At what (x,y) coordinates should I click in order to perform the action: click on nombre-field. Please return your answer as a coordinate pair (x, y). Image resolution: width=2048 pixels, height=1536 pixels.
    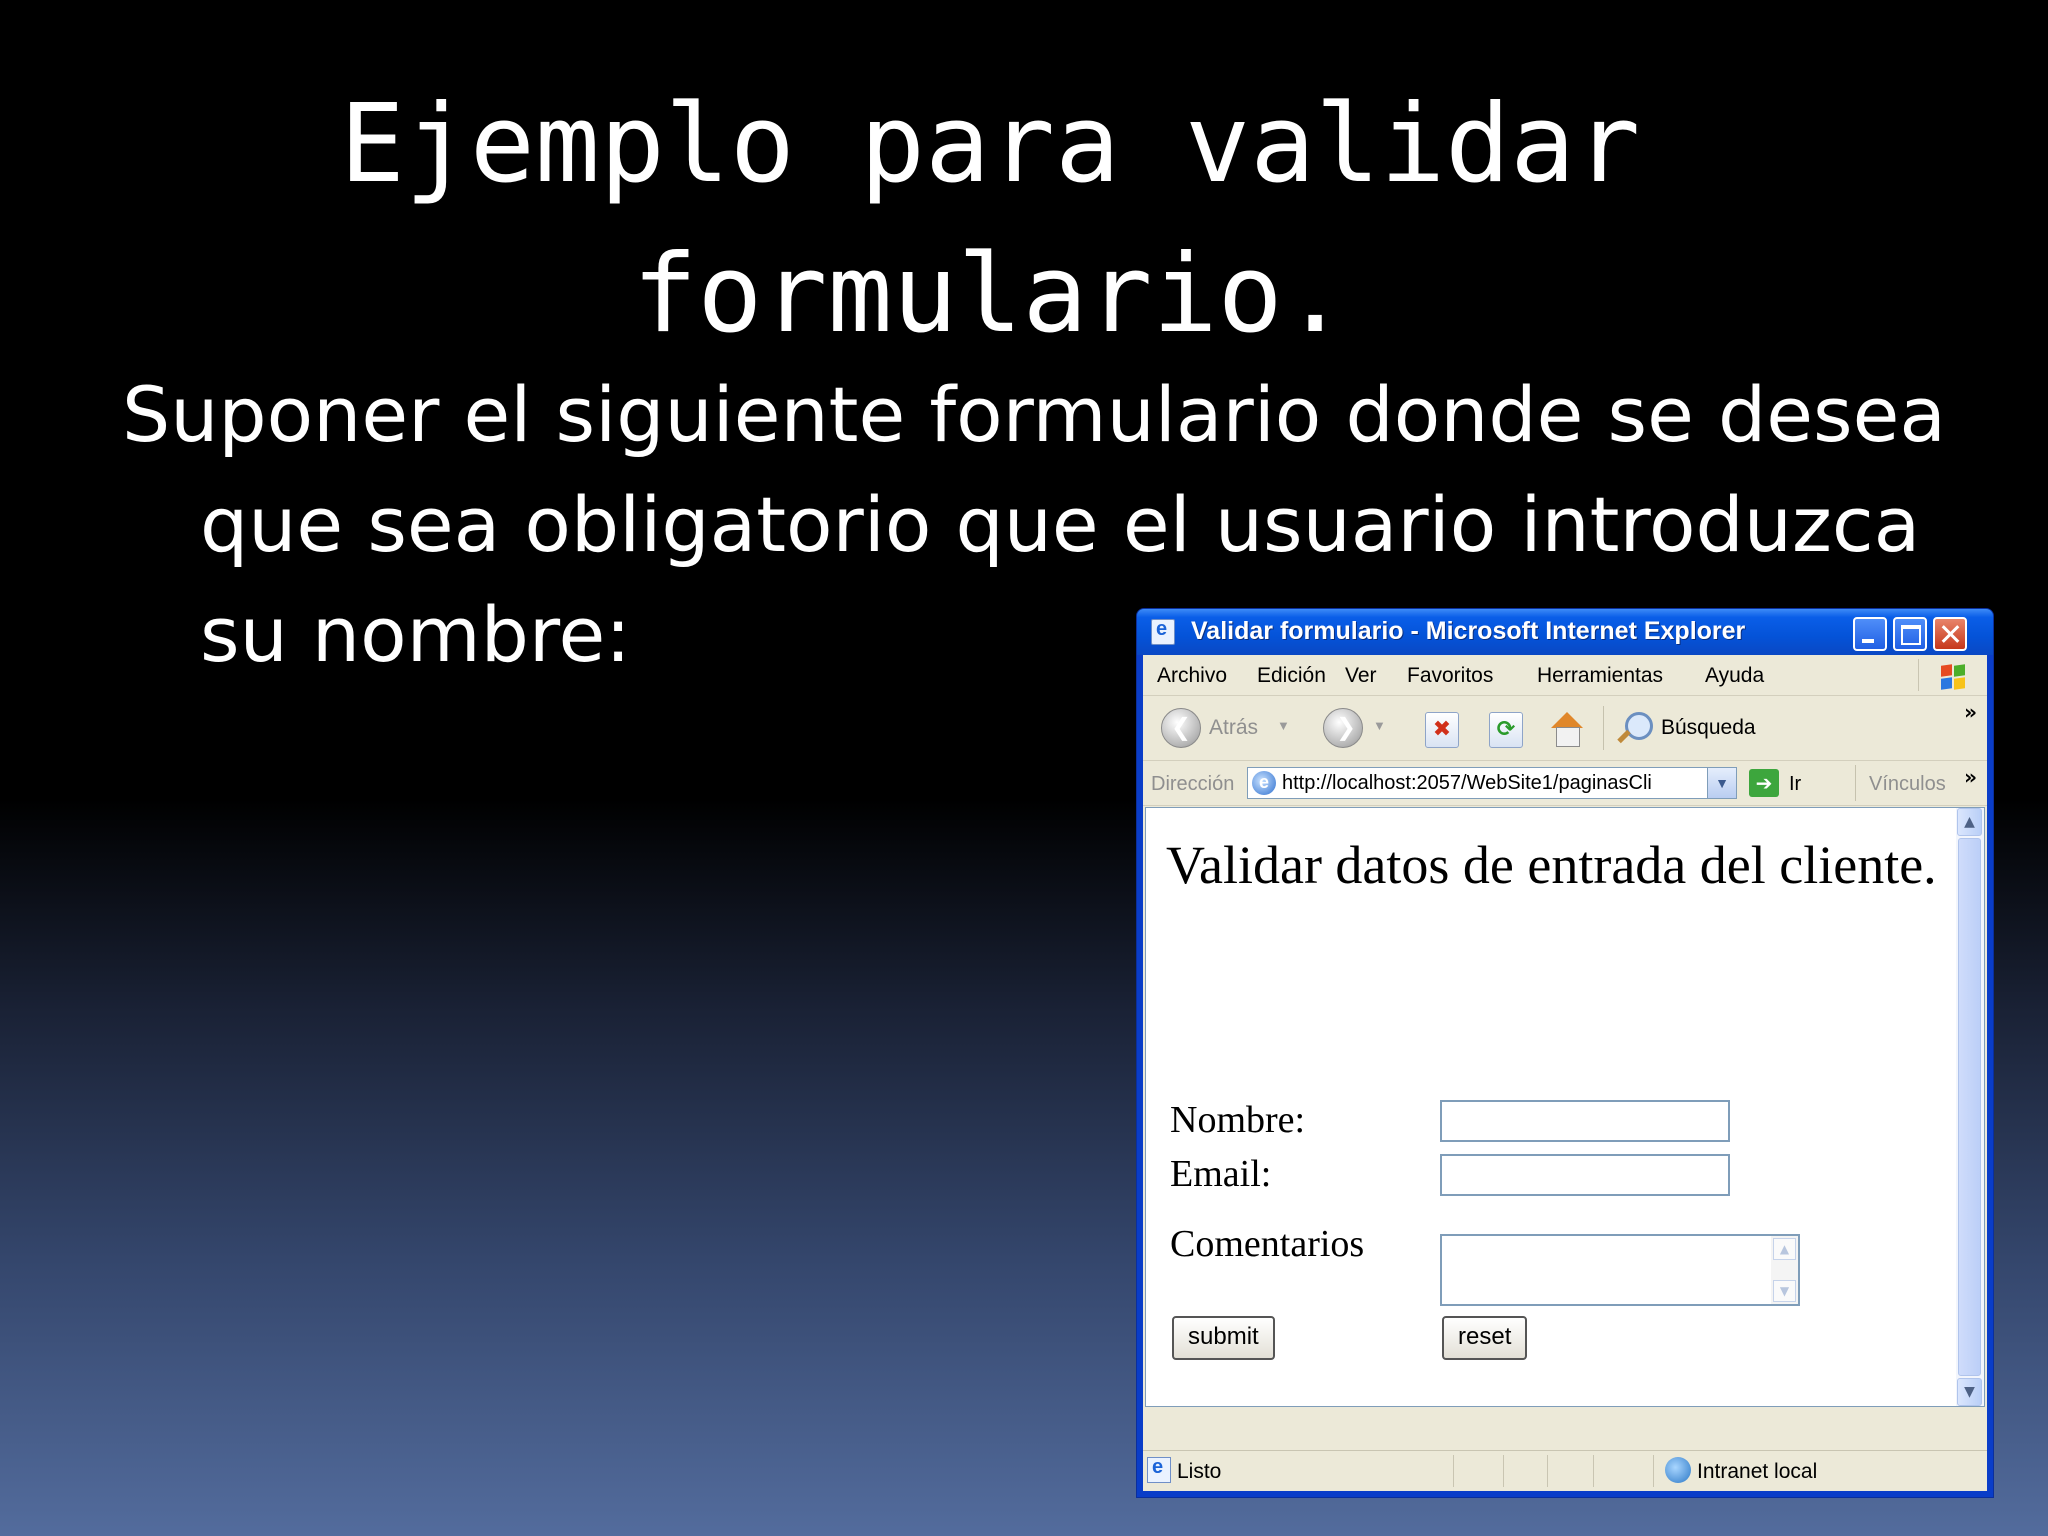
    Looking at the image, I should click on (1585, 1121).